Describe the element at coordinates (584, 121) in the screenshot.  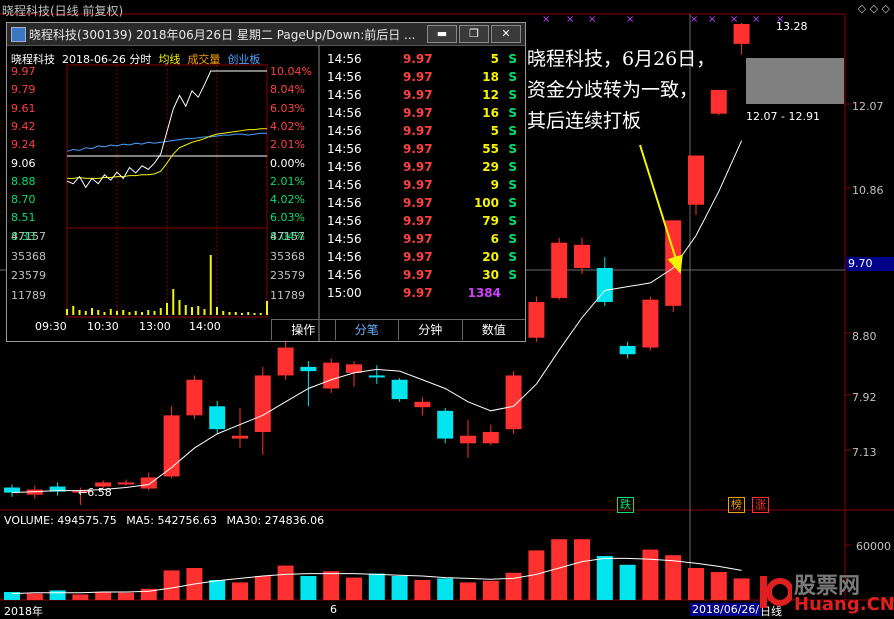
I see `annotation-line: 其后连续打板` at that location.